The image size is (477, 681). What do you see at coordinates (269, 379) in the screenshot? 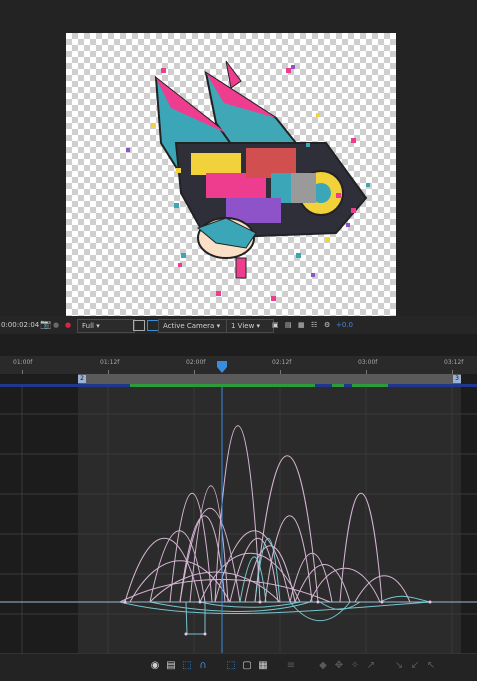
I see `work-area-range` at bounding box center [269, 379].